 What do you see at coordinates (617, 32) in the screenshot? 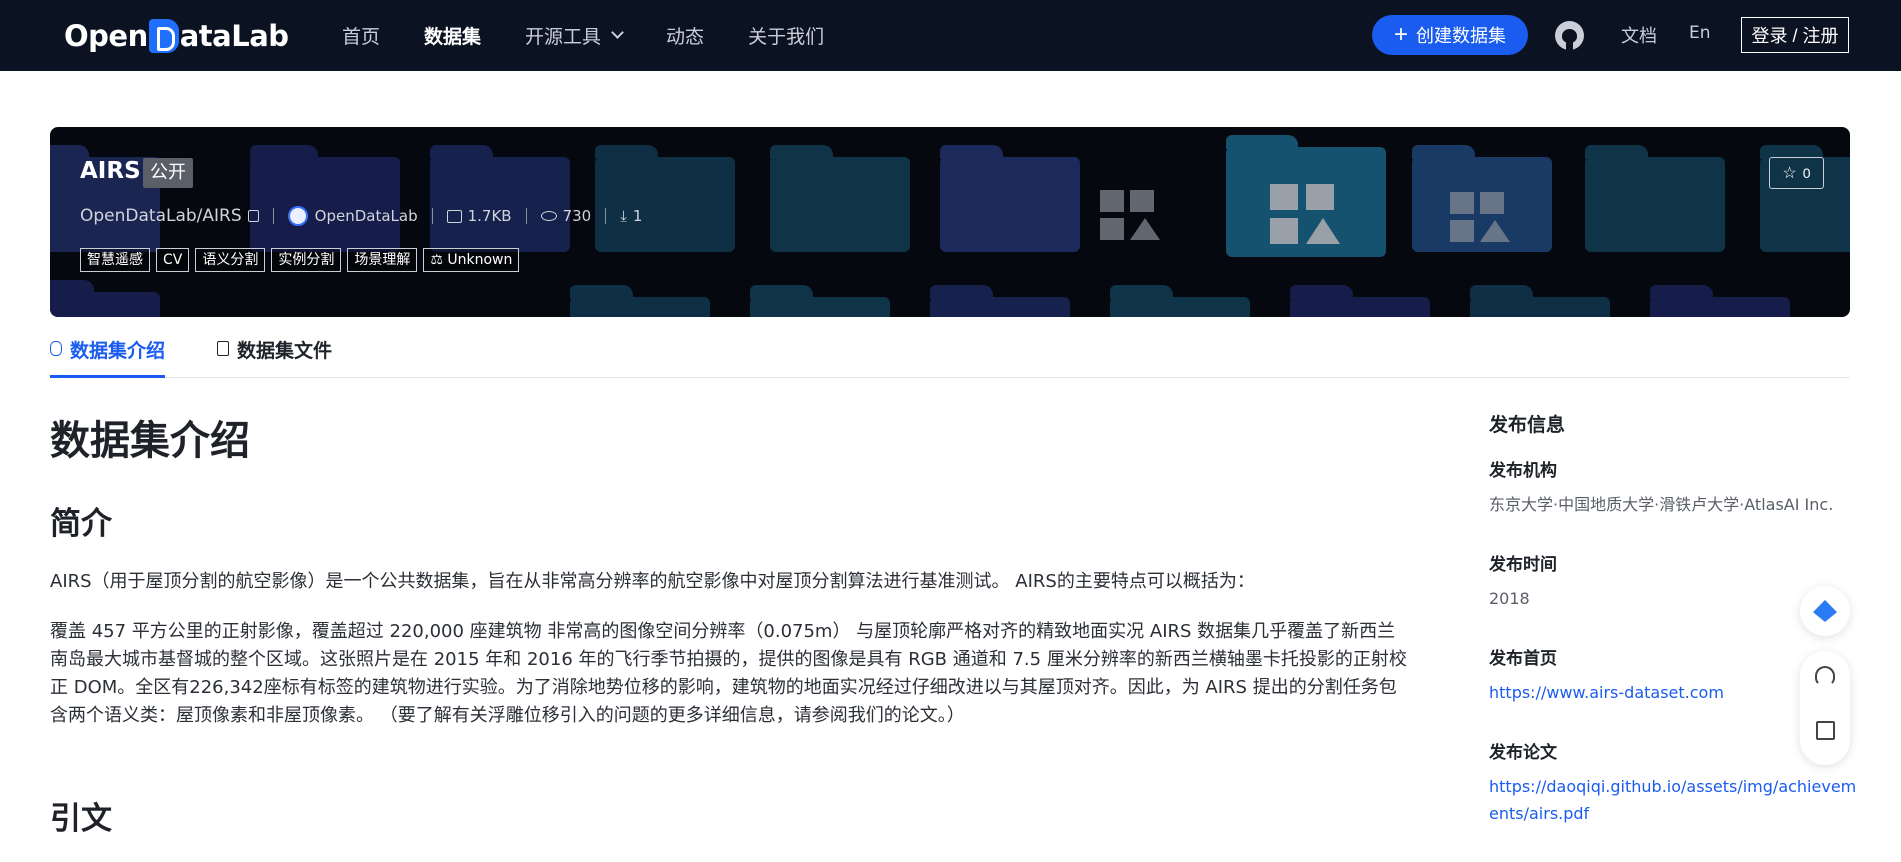
I see `chevron-down-icon` at bounding box center [617, 32].